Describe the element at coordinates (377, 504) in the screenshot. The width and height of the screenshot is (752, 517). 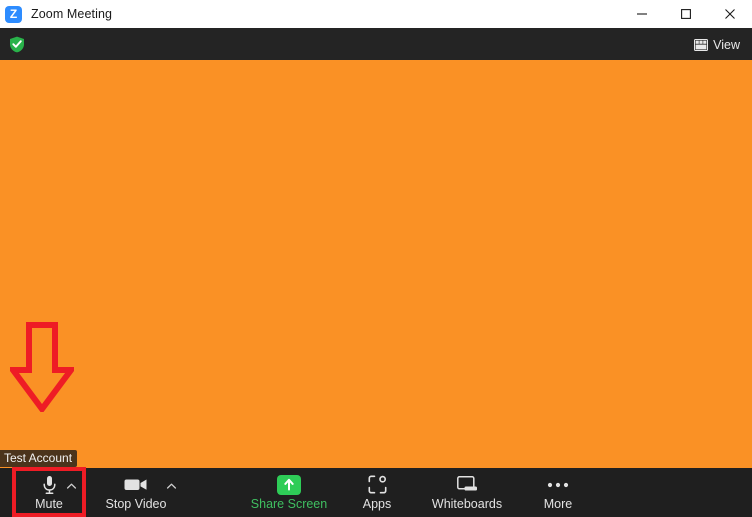
I see `apps-button-label: Apps` at that location.